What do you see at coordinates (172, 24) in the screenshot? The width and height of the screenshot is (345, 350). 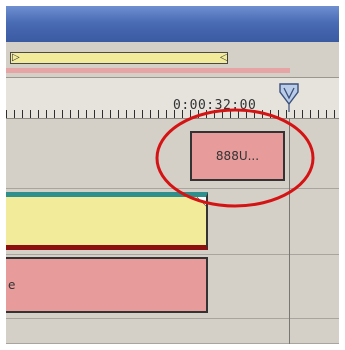 I see `title-bar` at bounding box center [172, 24].